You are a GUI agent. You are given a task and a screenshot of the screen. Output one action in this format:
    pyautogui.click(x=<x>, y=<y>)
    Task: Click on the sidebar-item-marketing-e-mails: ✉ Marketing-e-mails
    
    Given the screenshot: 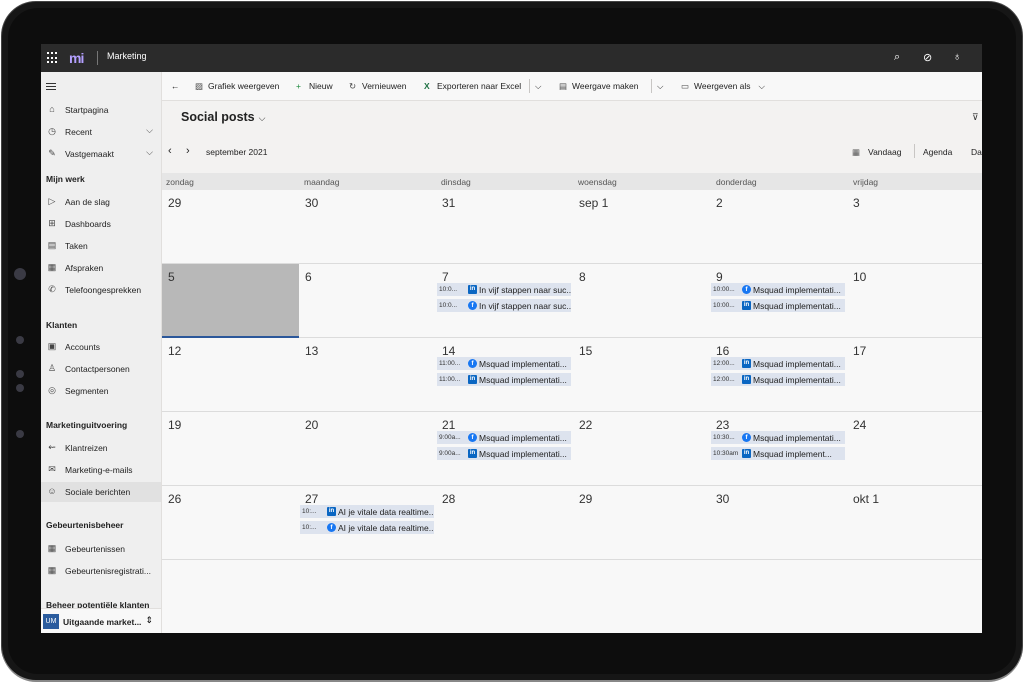 What is the action you would take?
    pyautogui.click(x=101, y=470)
    